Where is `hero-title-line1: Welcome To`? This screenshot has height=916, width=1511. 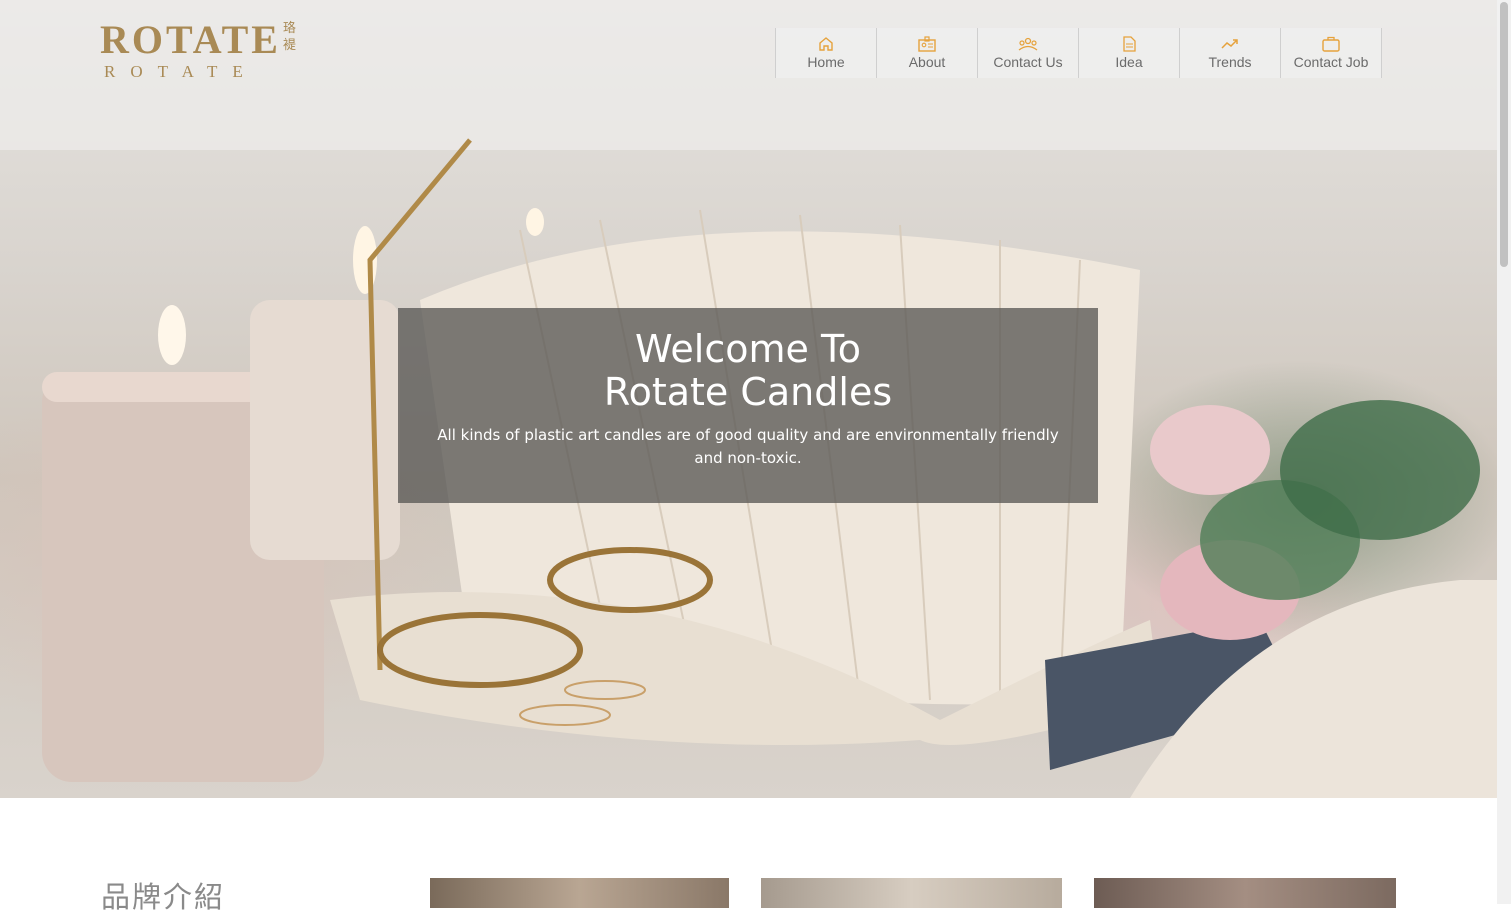
hero-title-line1: Welcome To is located at coordinates (748, 349).